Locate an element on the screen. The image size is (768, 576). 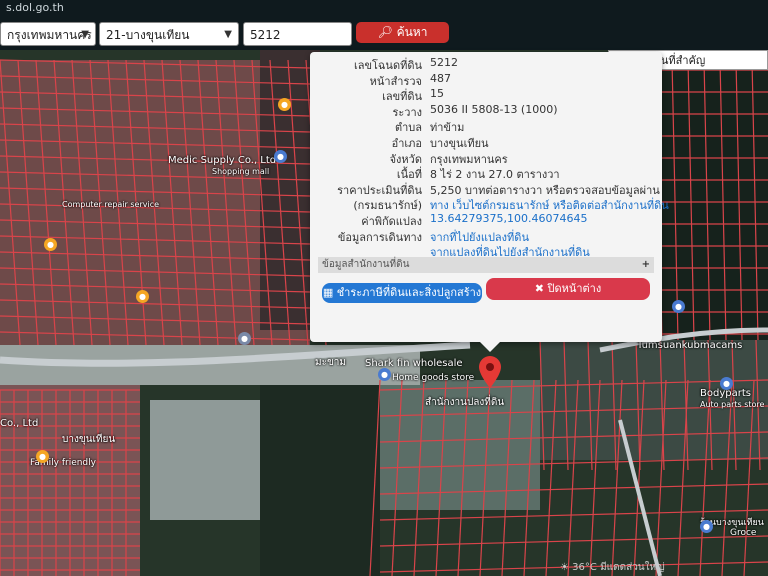
close-popup-label: ปิดหน้าต่าง is located at coordinates (574, 288).